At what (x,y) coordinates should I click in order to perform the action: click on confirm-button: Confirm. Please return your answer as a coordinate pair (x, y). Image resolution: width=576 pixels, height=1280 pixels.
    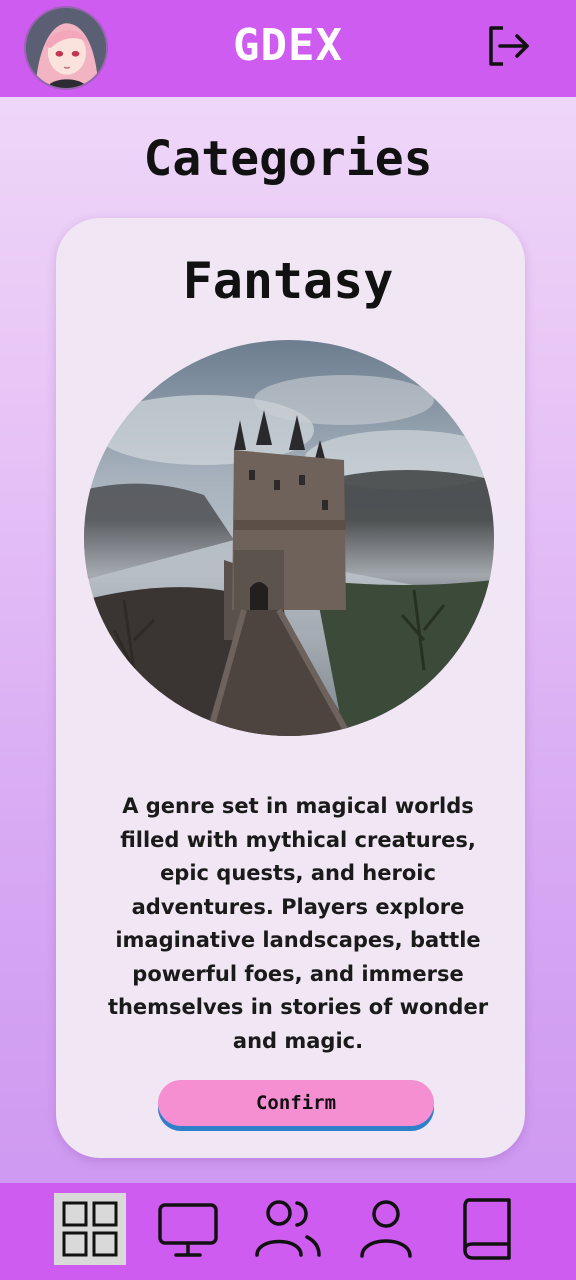
    Looking at the image, I should click on (296, 1103).